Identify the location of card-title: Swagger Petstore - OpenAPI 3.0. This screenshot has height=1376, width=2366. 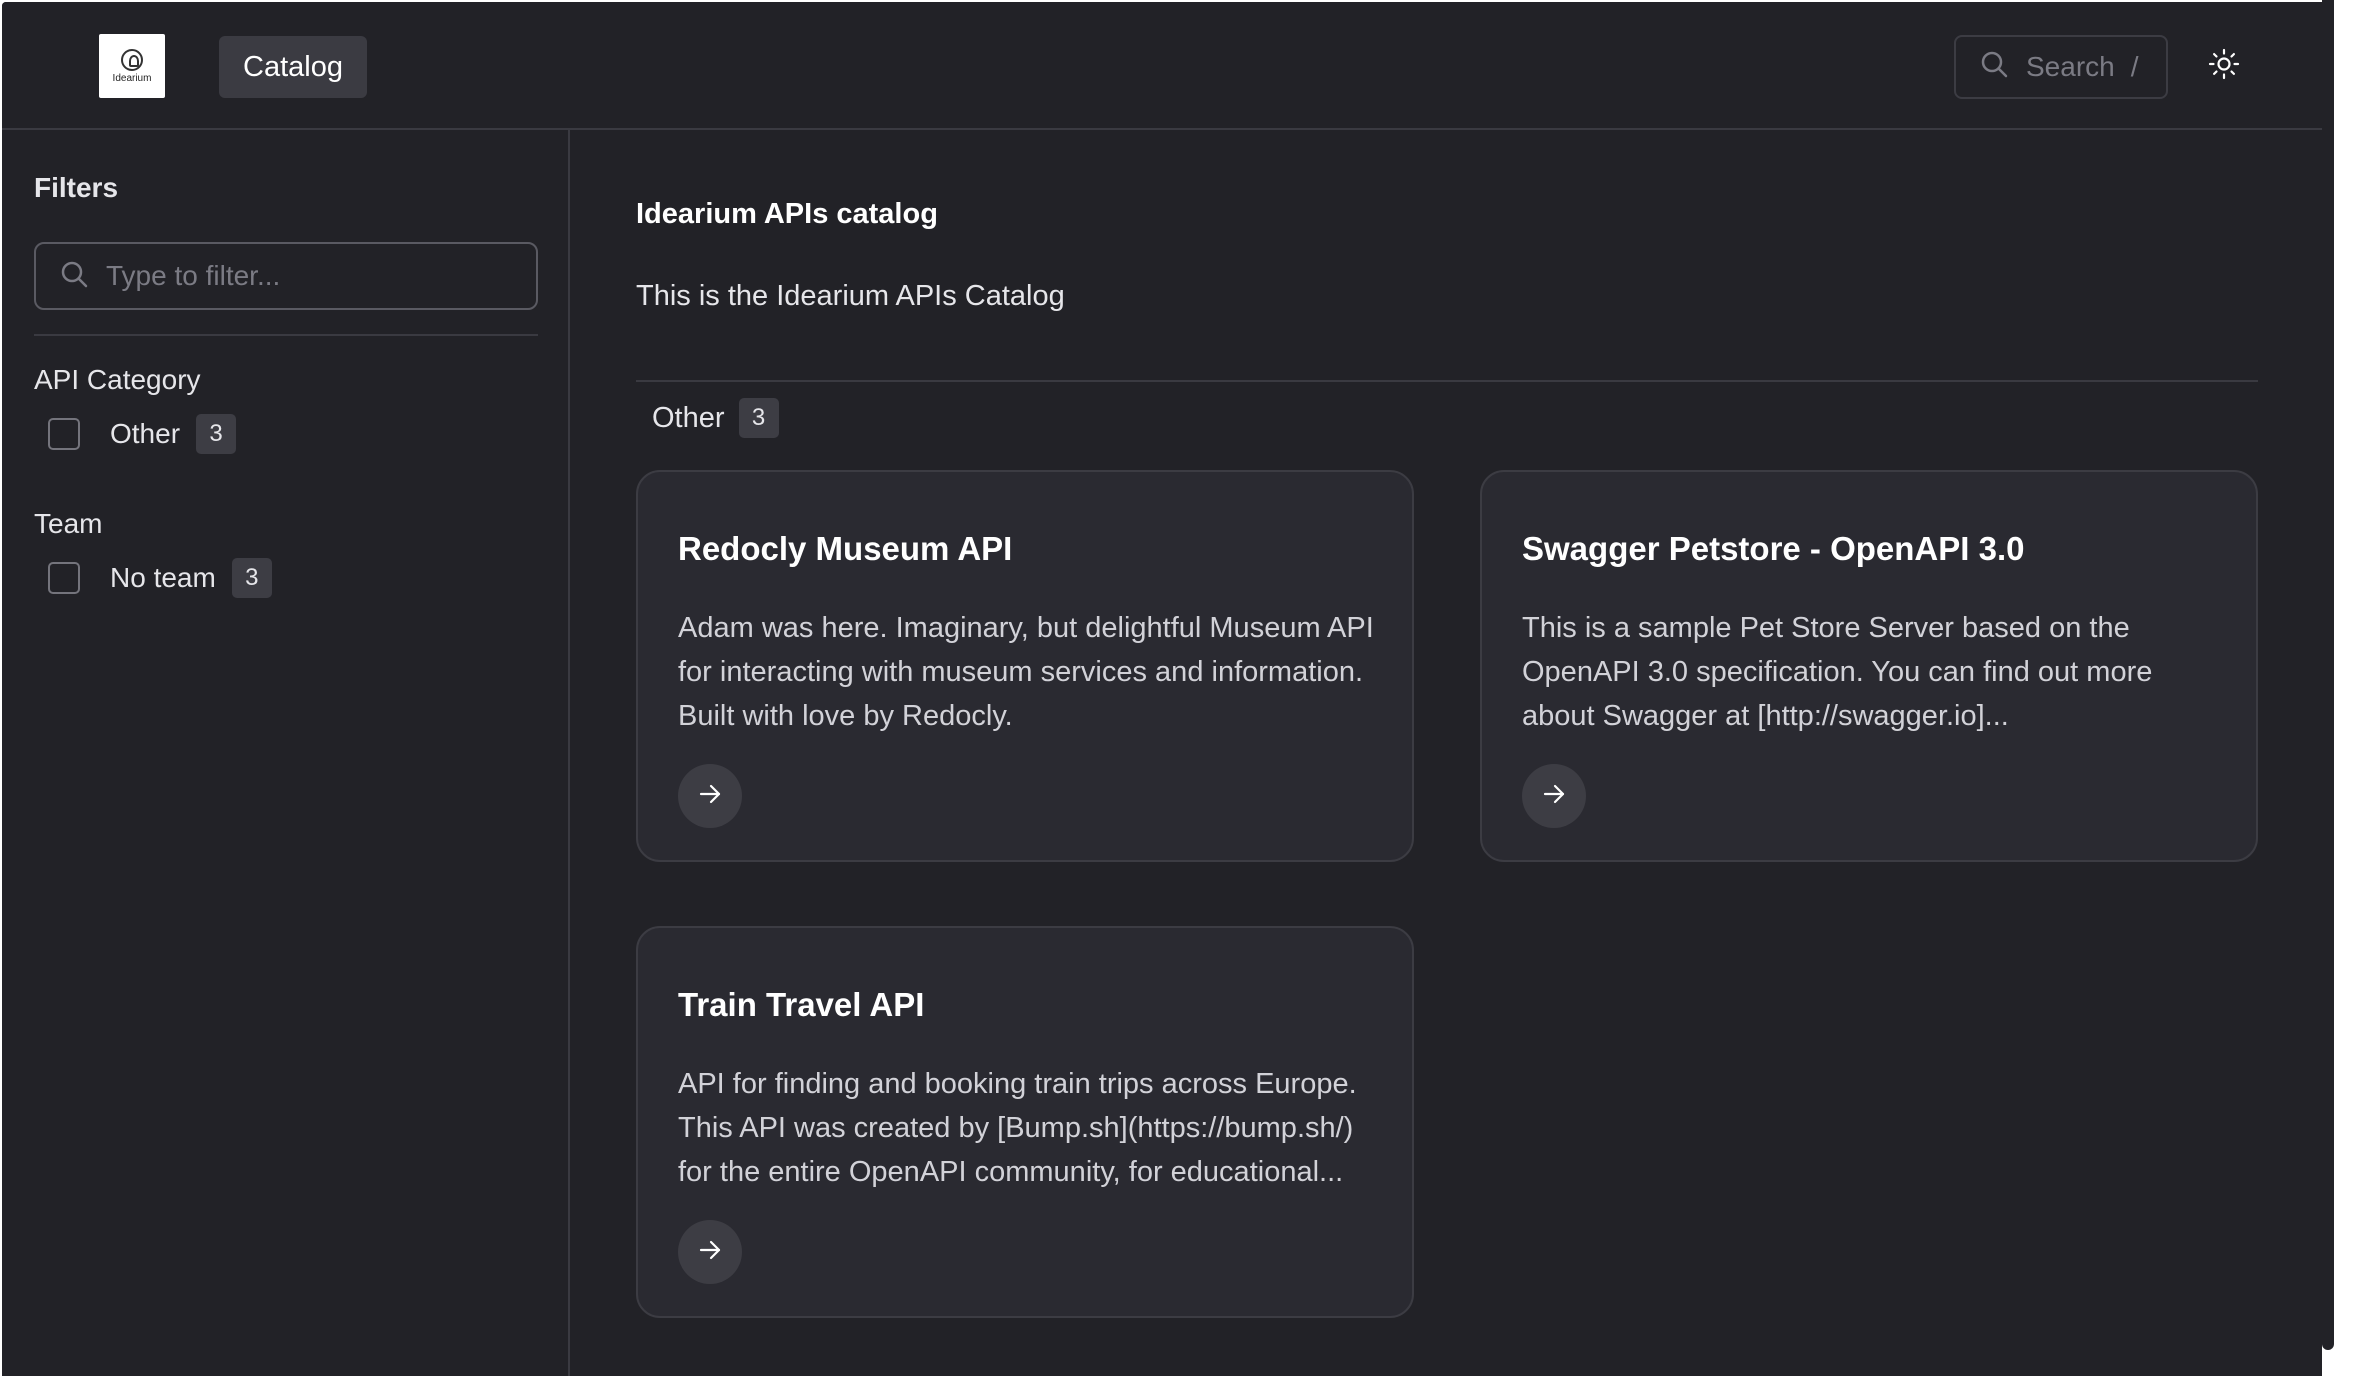
(1773, 548).